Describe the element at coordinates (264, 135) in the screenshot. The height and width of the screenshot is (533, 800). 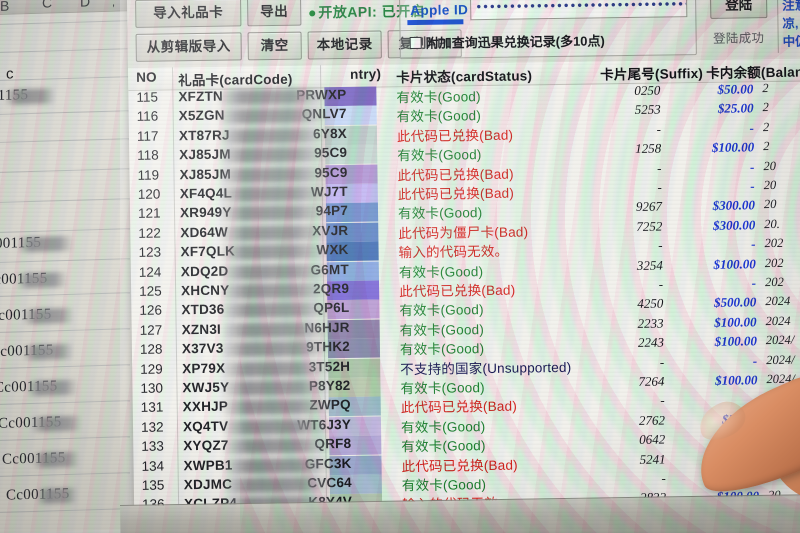
I see `cell-card-code: XT87RJ 6Y8X` at that location.